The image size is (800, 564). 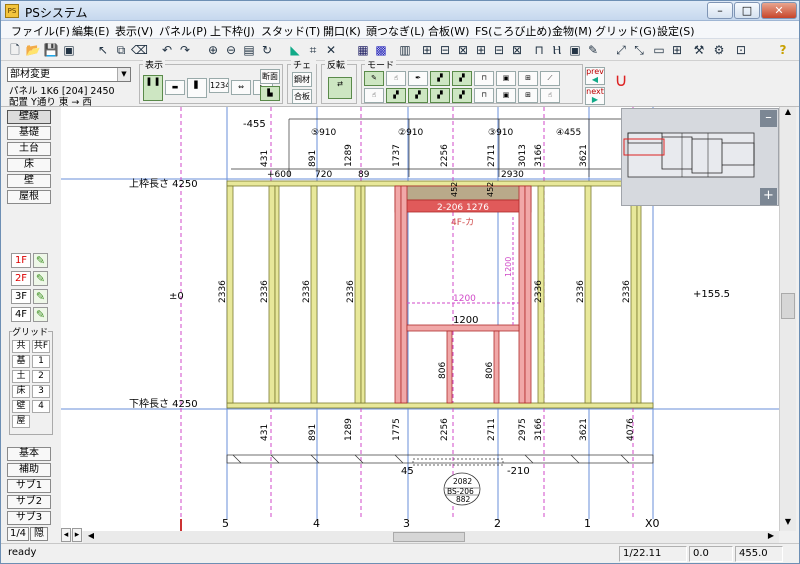 I want to click on scroll-down-icon: ▼, so click(x=788, y=524).